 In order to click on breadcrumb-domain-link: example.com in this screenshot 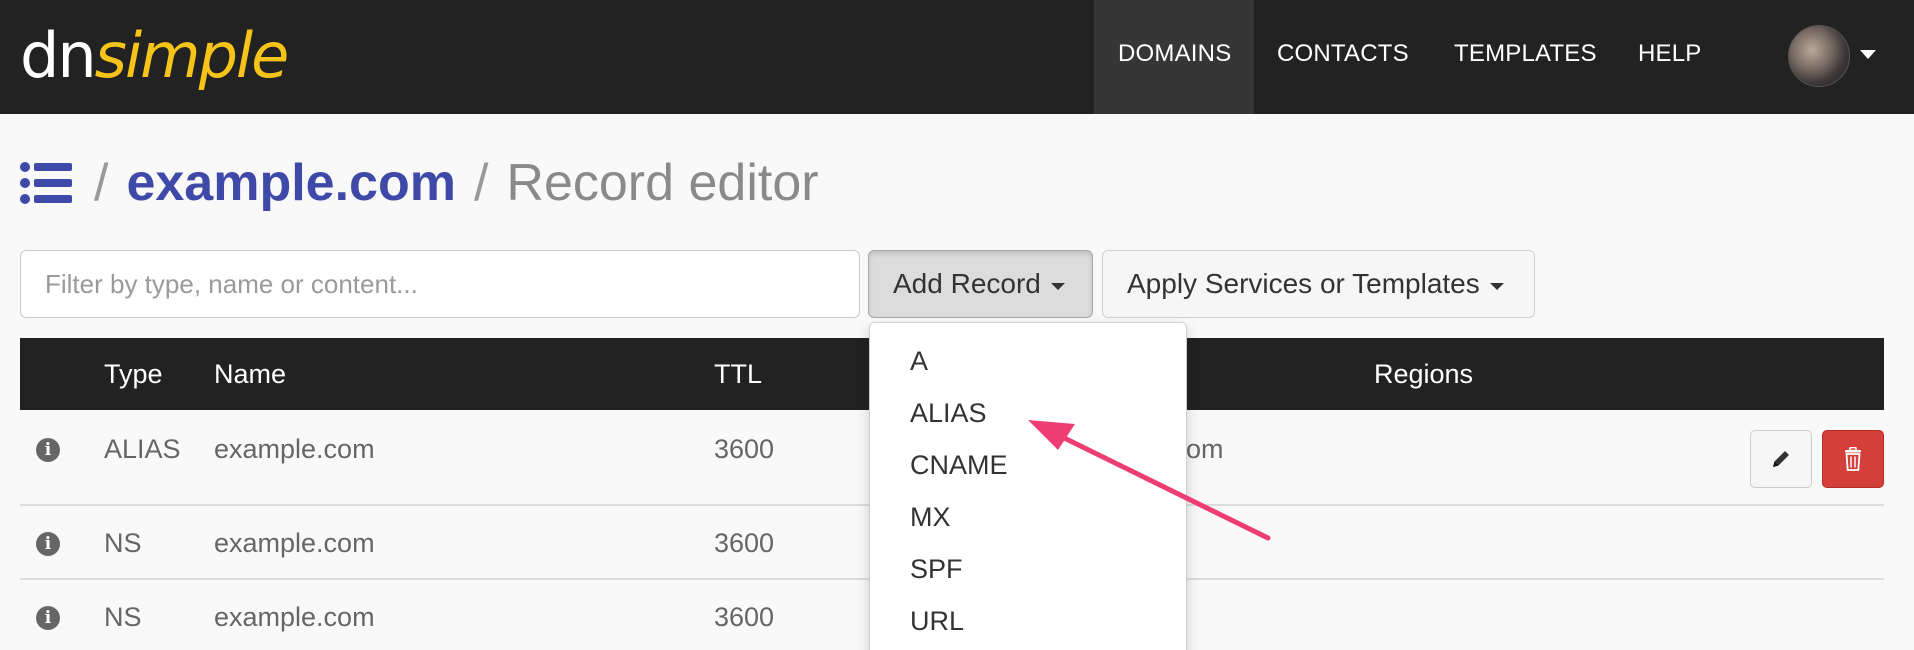, I will do `click(291, 183)`.